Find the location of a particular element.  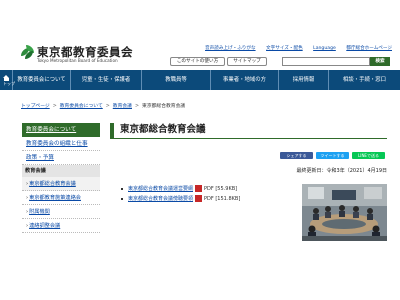

utility-link-language: Language is located at coordinates (324, 48).